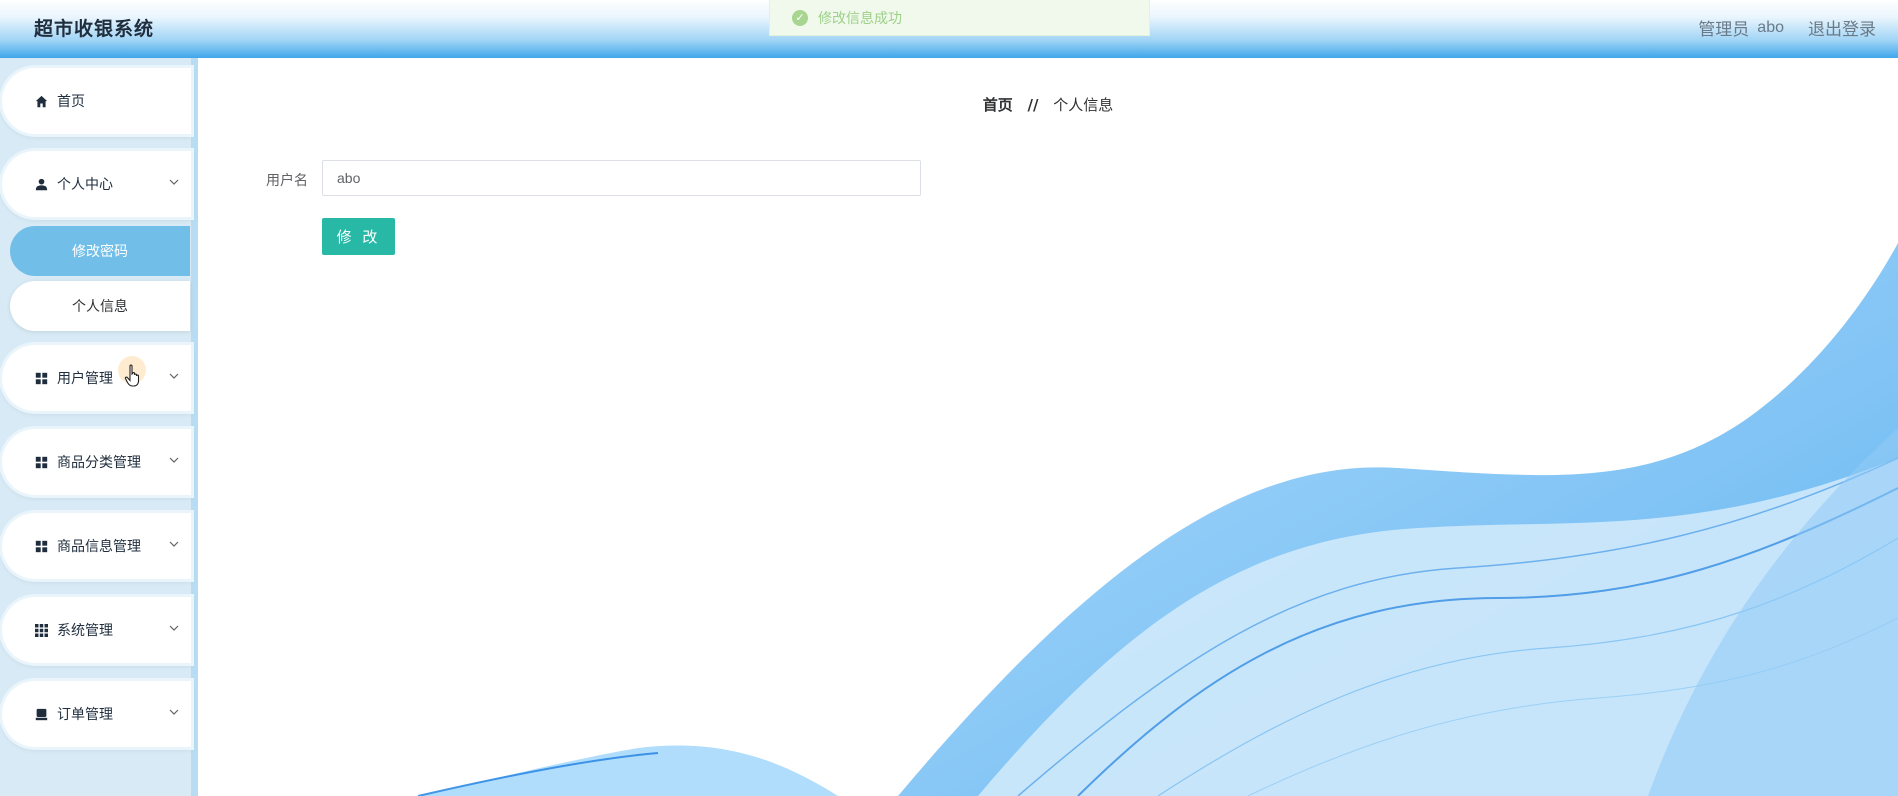  What do you see at coordinates (85, 715) in the screenshot?
I see `sidebar-item-label: 订单管理` at bounding box center [85, 715].